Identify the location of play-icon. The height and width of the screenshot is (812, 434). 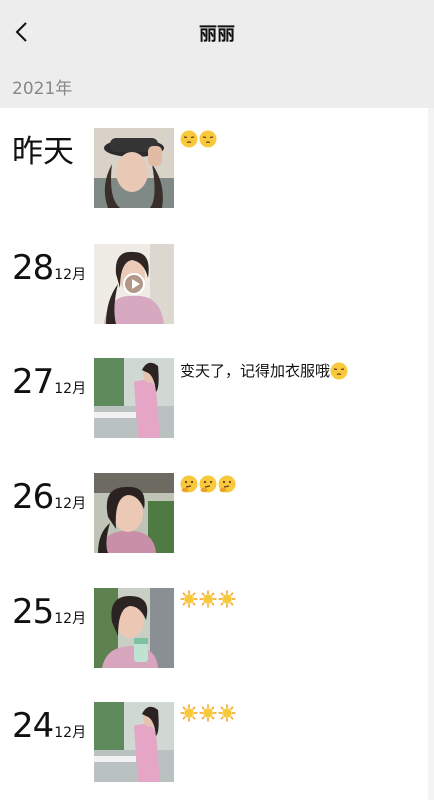
(134, 284).